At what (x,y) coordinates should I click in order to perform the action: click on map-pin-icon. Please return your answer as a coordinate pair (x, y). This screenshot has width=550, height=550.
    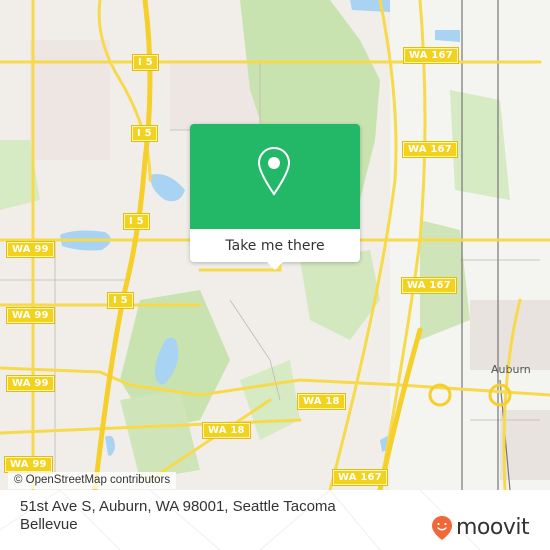
    Looking at the image, I should click on (274, 171).